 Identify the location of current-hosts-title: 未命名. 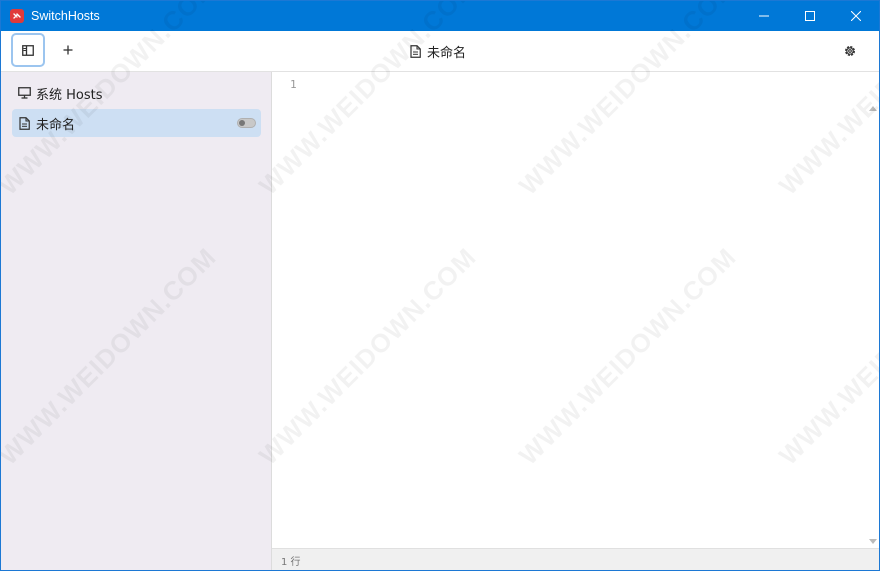
(438, 51).